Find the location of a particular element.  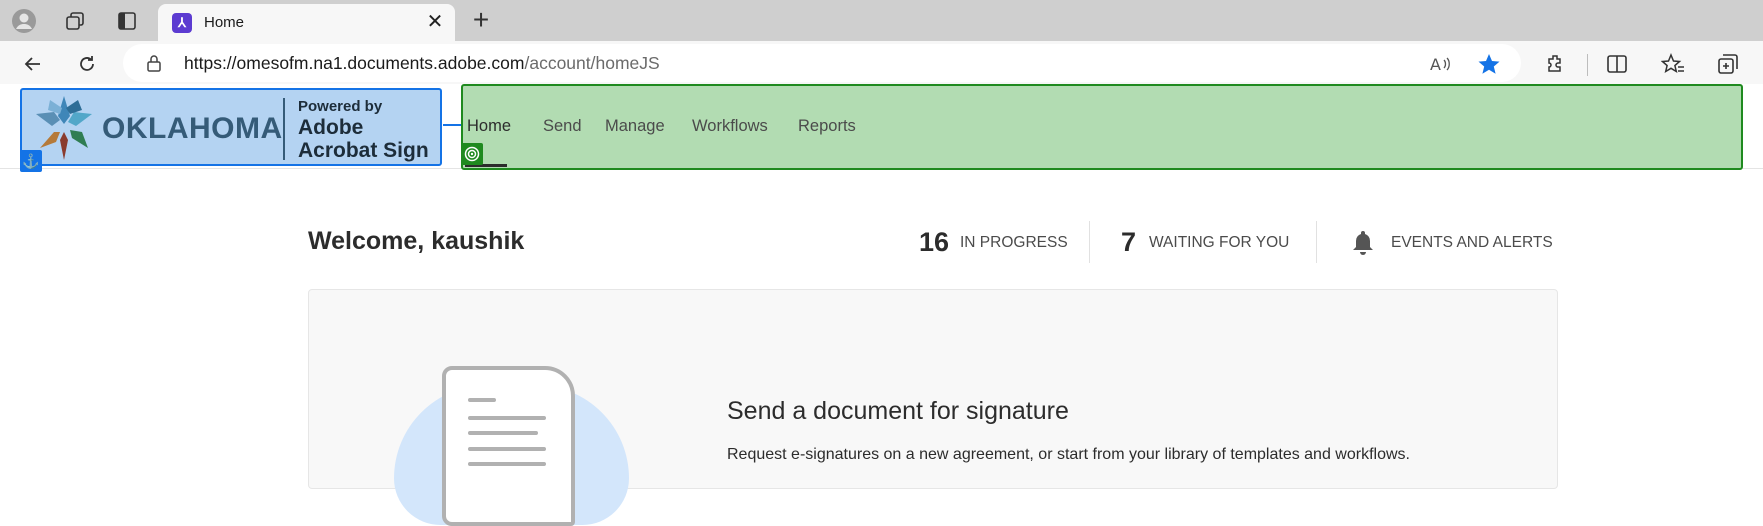

tab-title: Home is located at coordinates (224, 22).